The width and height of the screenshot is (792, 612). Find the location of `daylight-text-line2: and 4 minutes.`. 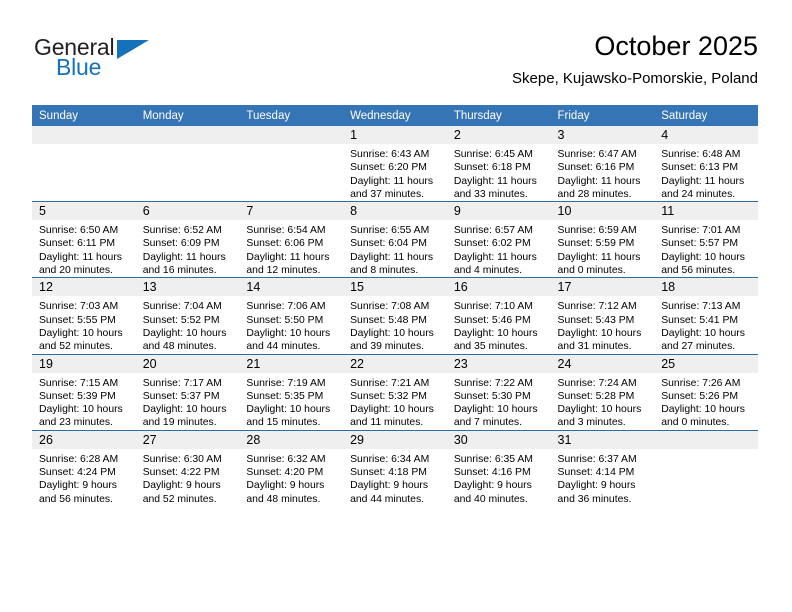

daylight-text-line2: and 4 minutes. is located at coordinates (487, 271).